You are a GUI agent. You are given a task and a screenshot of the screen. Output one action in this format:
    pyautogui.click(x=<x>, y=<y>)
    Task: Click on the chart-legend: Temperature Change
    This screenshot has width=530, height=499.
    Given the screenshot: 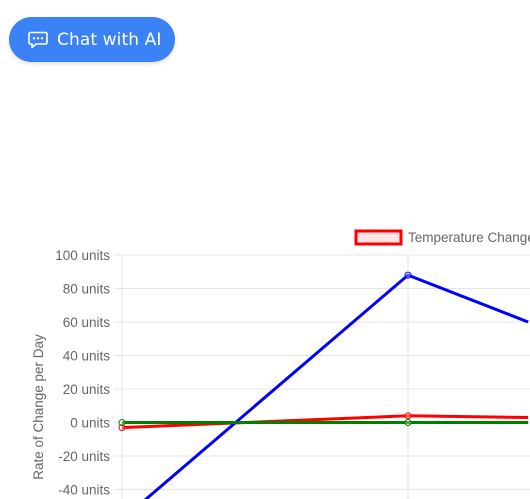 What is the action you would take?
    pyautogui.click(x=442, y=237)
    